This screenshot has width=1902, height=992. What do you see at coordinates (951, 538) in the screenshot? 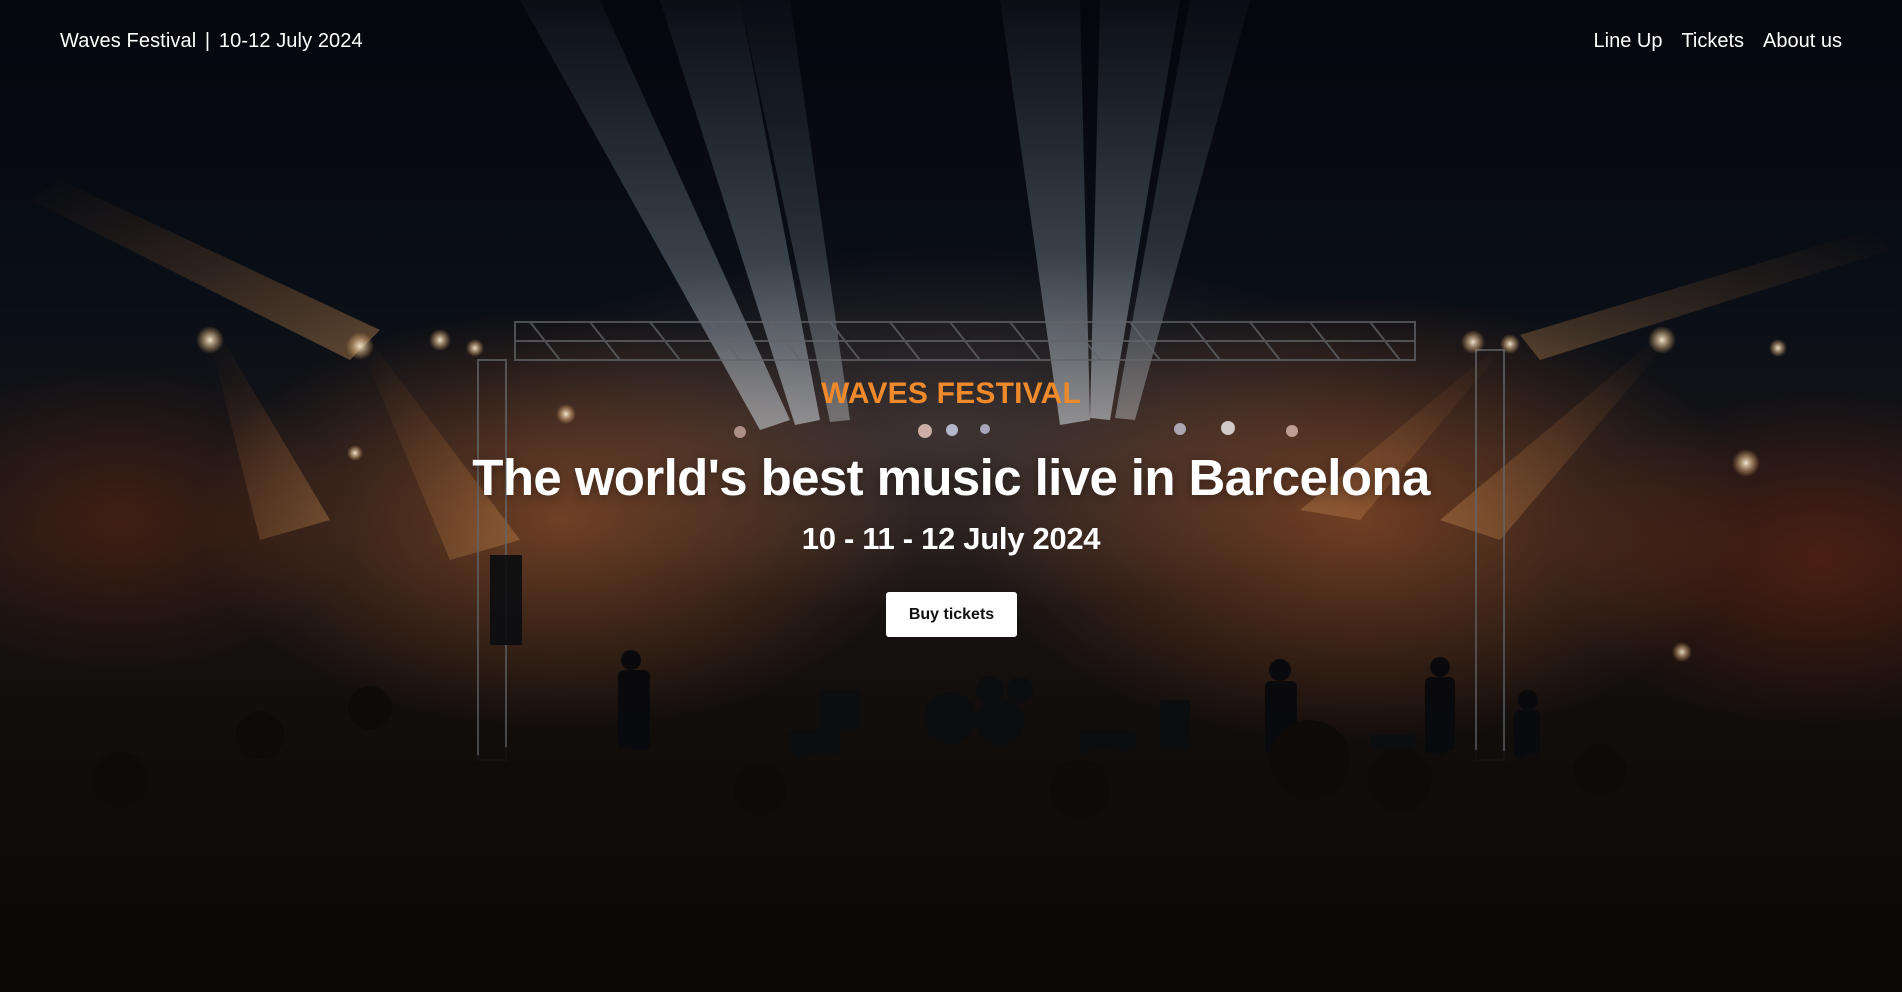
I see `hero-dates: 10 - 11 - 12 July 2024` at bounding box center [951, 538].